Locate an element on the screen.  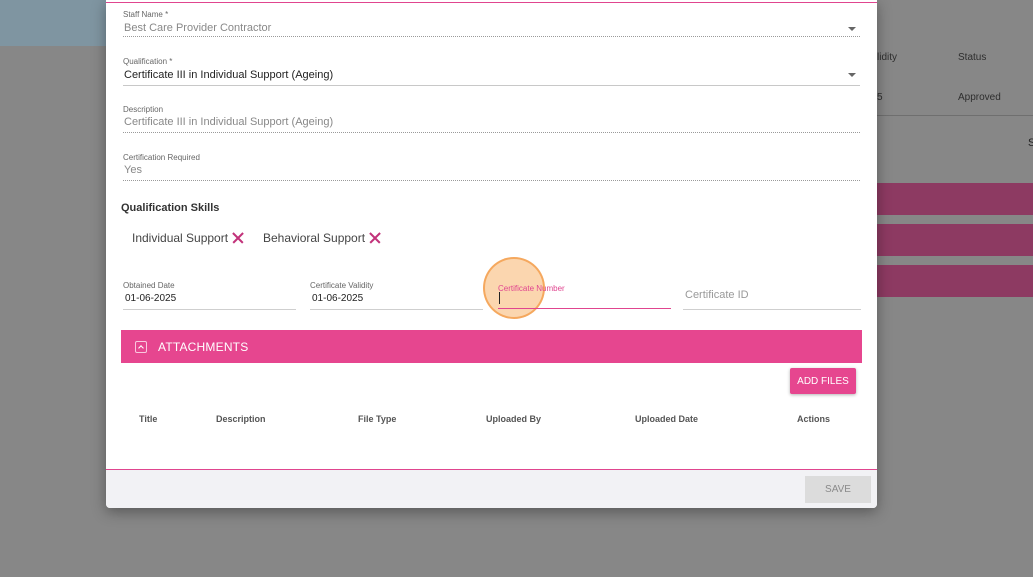
description-label: Description is located at coordinates (143, 109).